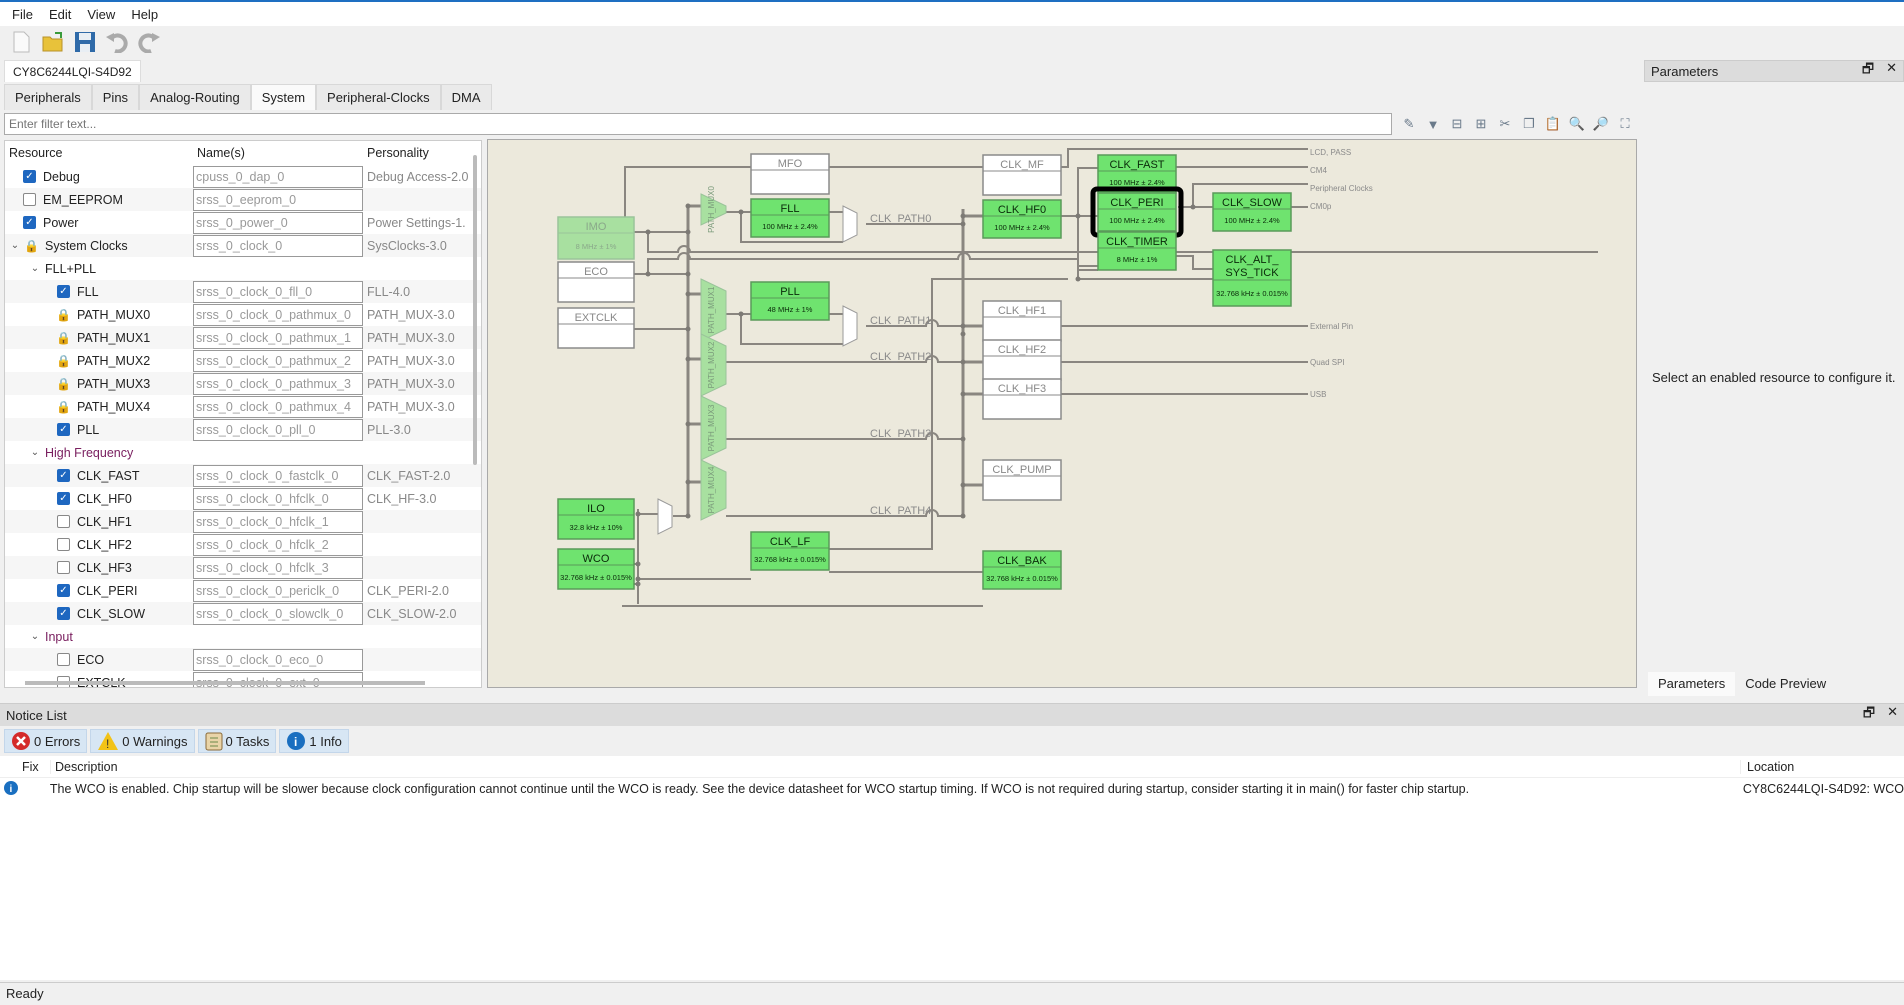 This screenshot has height=1005, width=1904. Describe the element at coordinates (278, 245) in the screenshot. I see `resource-name-field: srss_0_clock_0` at that location.